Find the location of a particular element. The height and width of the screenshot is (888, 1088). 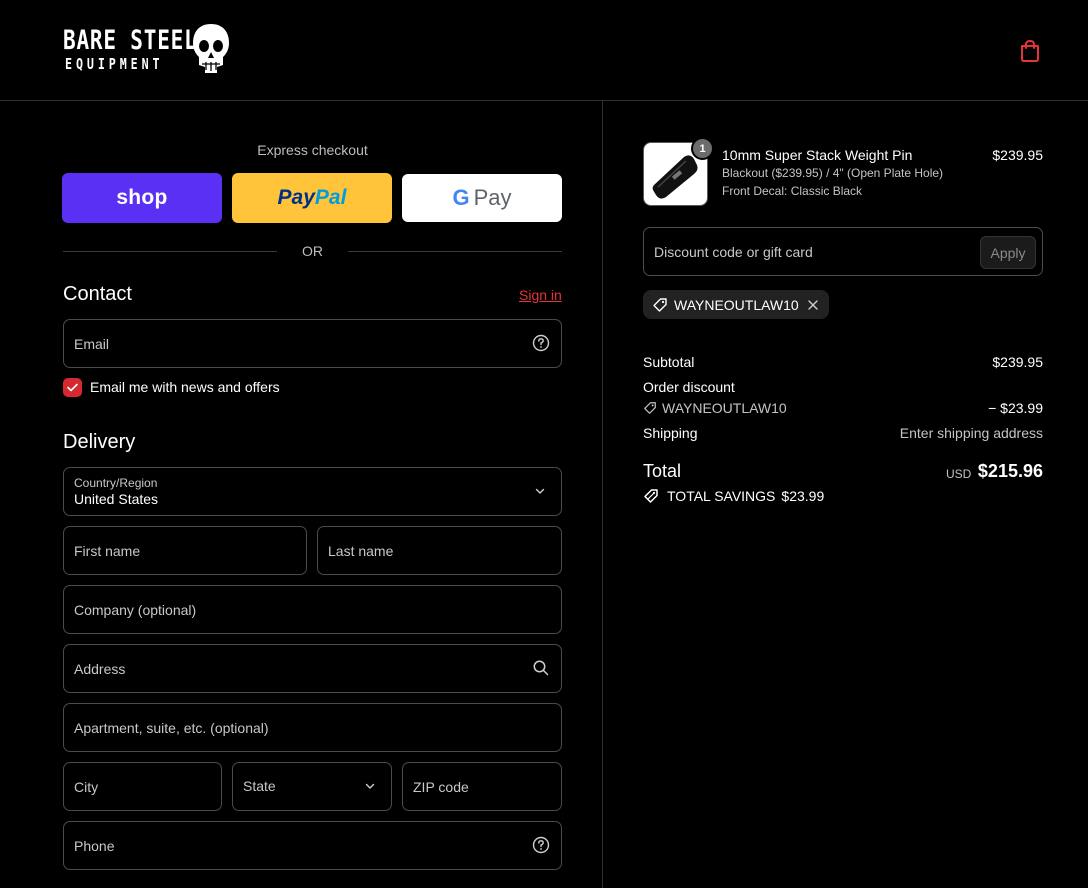

apply-button: Apply is located at coordinates (1008, 252).